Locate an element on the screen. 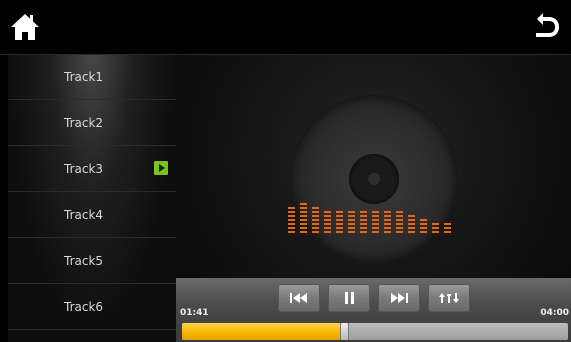 This screenshot has width=571, height=342. track-label: Track3 is located at coordinates (84, 169).